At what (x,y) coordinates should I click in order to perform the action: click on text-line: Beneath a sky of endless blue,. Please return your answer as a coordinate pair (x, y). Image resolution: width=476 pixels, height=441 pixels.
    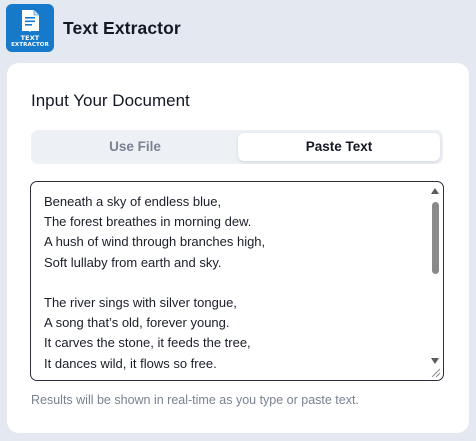
    Looking at the image, I should click on (133, 201).